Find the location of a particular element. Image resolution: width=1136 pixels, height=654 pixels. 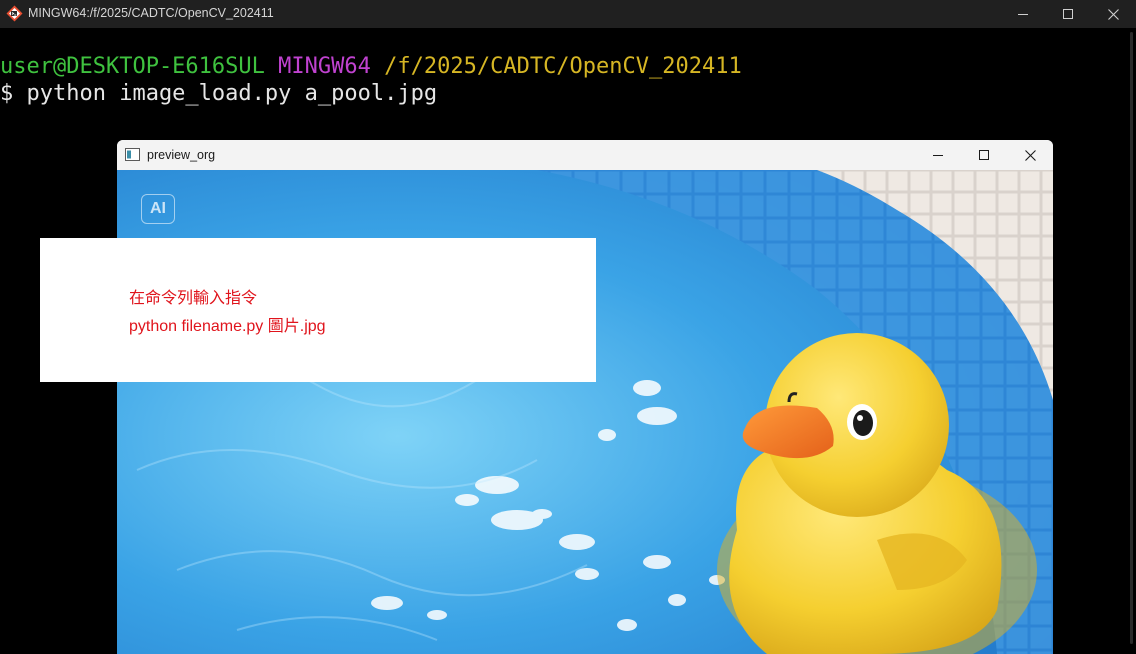

preview-close-button is located at coordinates (1030, 155).